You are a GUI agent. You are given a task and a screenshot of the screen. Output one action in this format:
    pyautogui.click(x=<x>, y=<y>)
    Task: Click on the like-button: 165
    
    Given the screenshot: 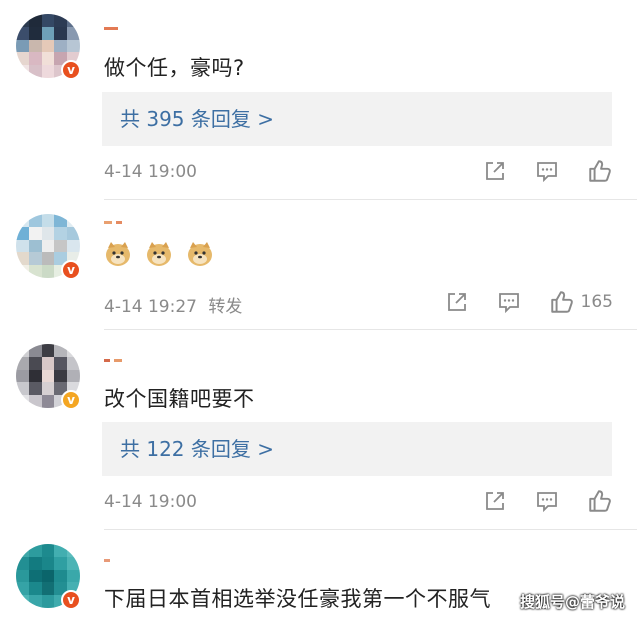 What is the action you would take?
    pyautogui.click(x=581, y=302)
    